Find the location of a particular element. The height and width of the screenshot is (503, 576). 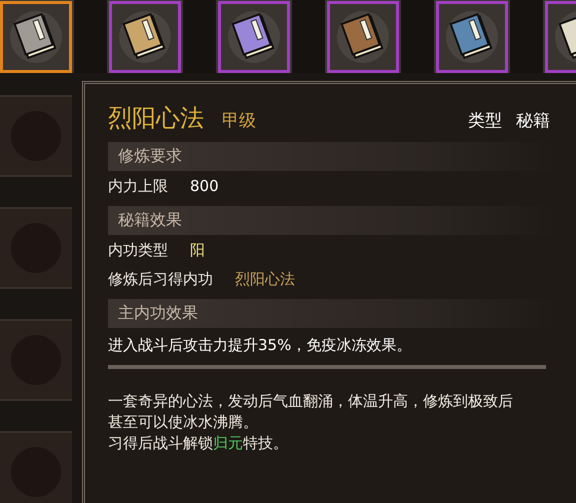

row-label: 内功类型 is located at coordinates (138, 250).